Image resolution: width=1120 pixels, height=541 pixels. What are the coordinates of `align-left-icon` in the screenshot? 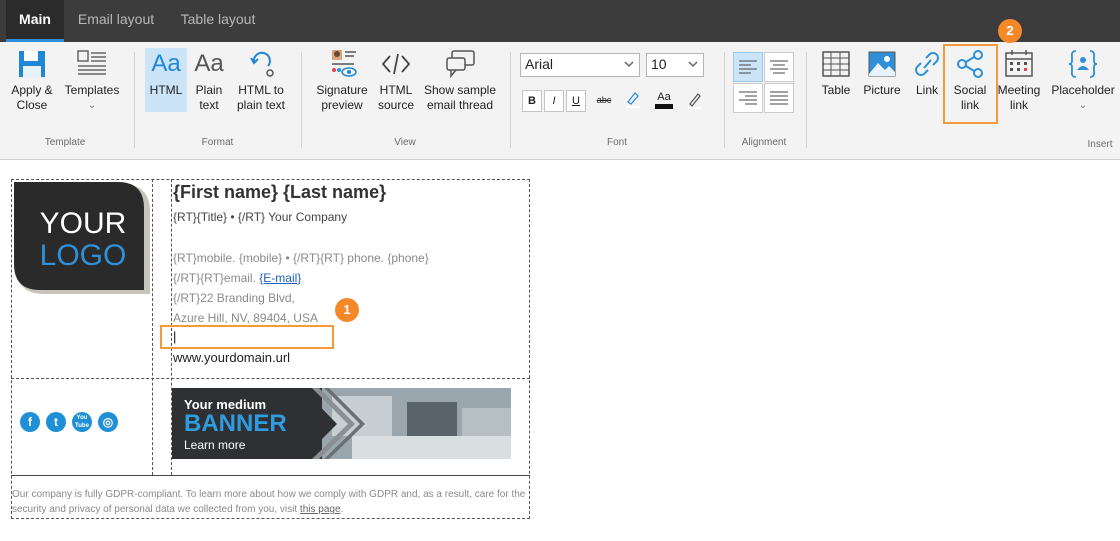 It's located at (748, 67).